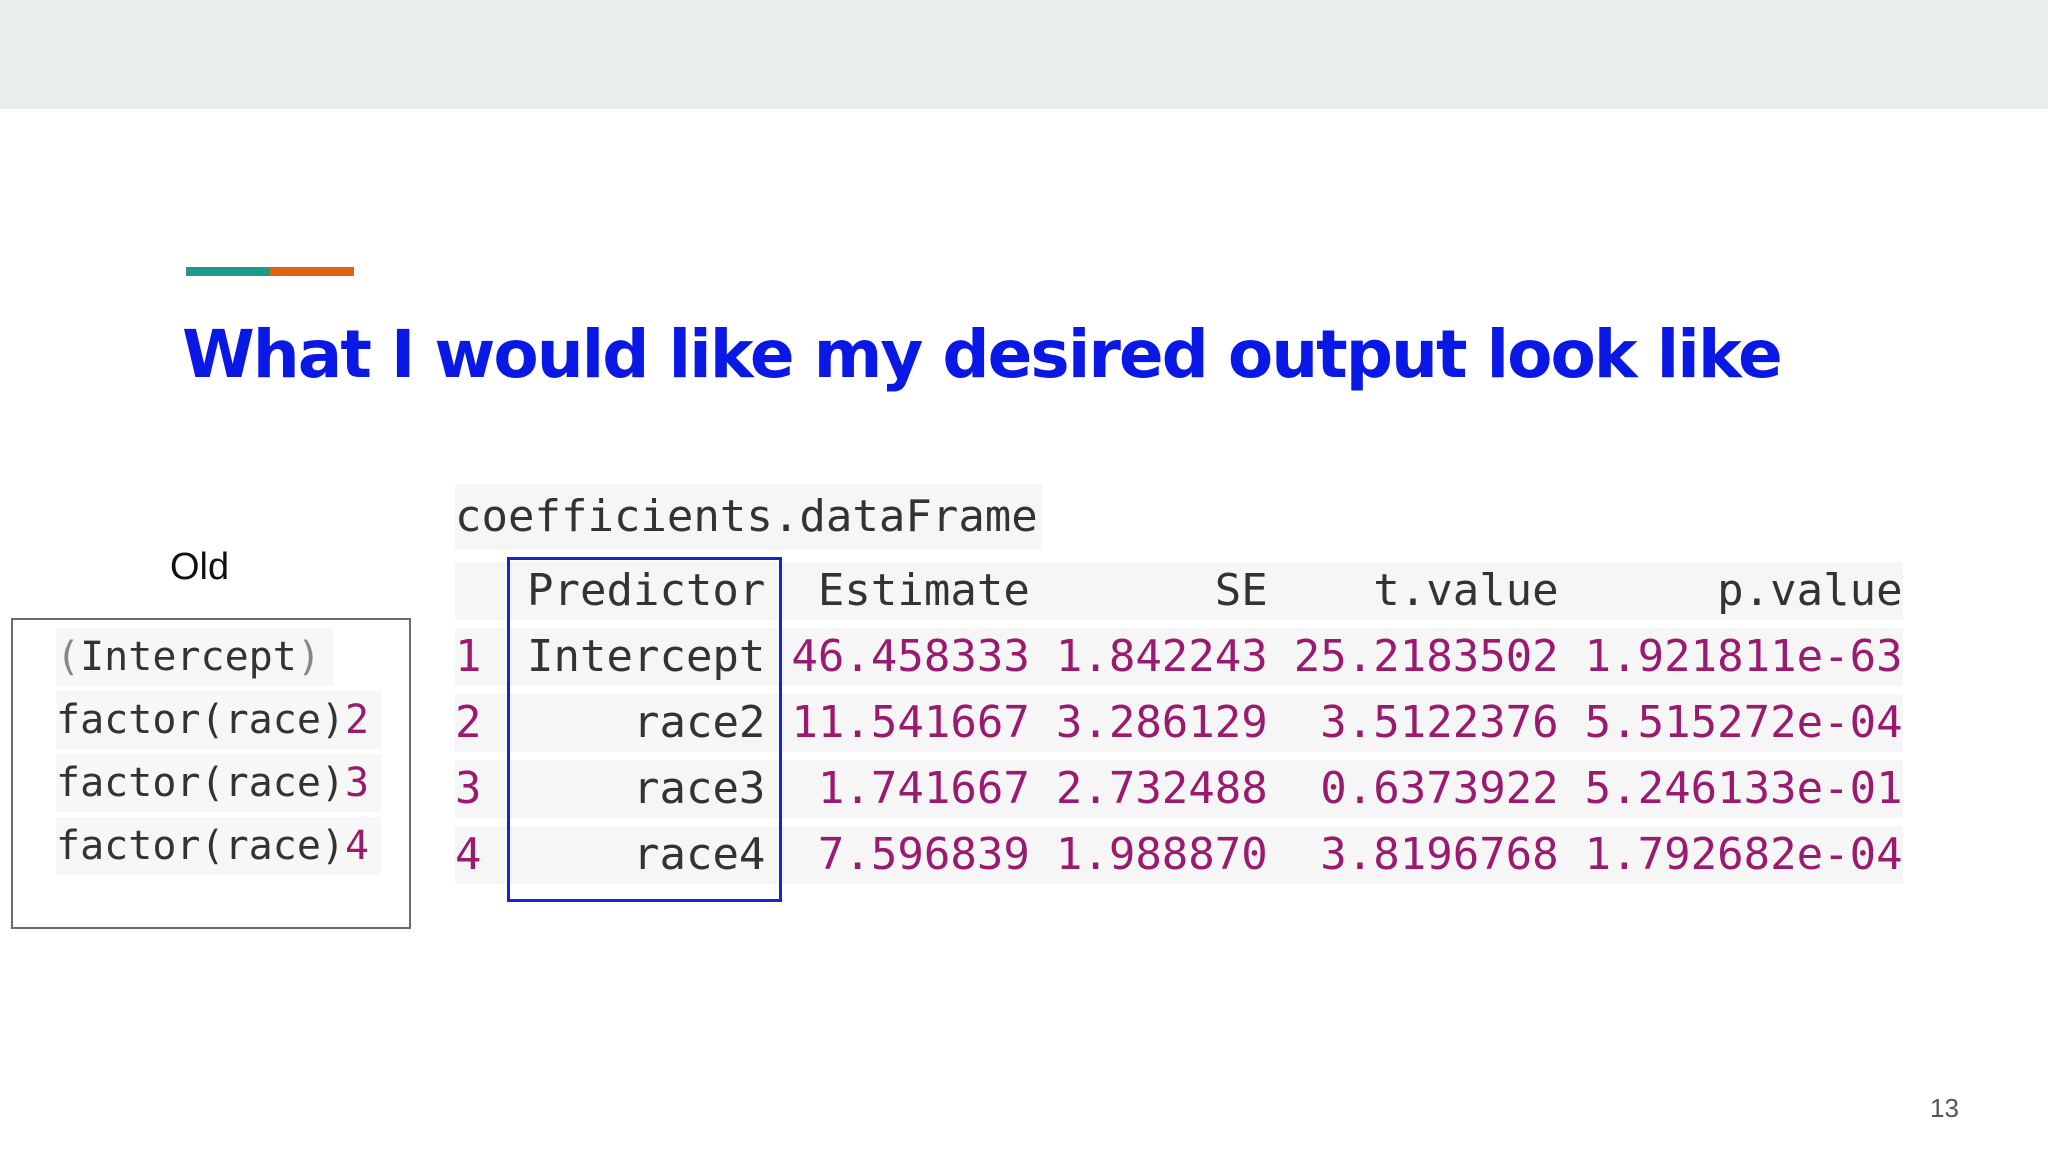 This screenshot has height=1152, width=2048. I want to click on header-predictor: Predictor, so click(633, 591).